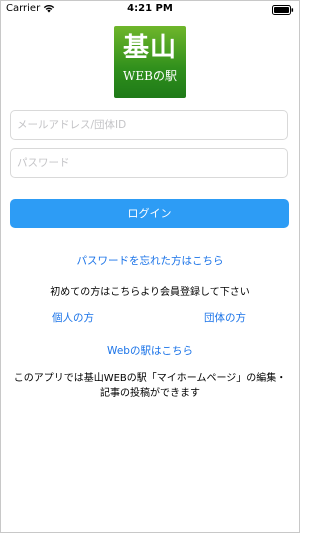  I want to click on status-time: 4:21 PM, so click(150, 8).